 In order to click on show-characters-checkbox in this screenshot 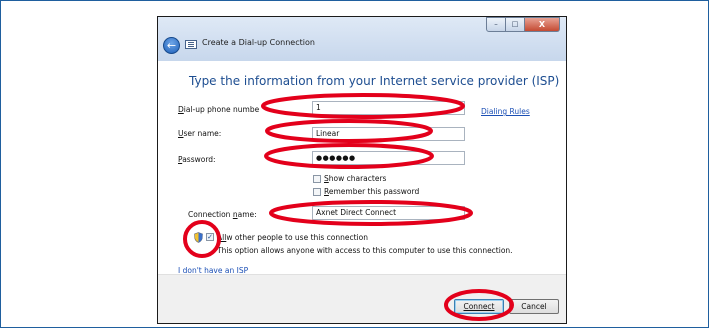, I will do `click(317, 179)`.